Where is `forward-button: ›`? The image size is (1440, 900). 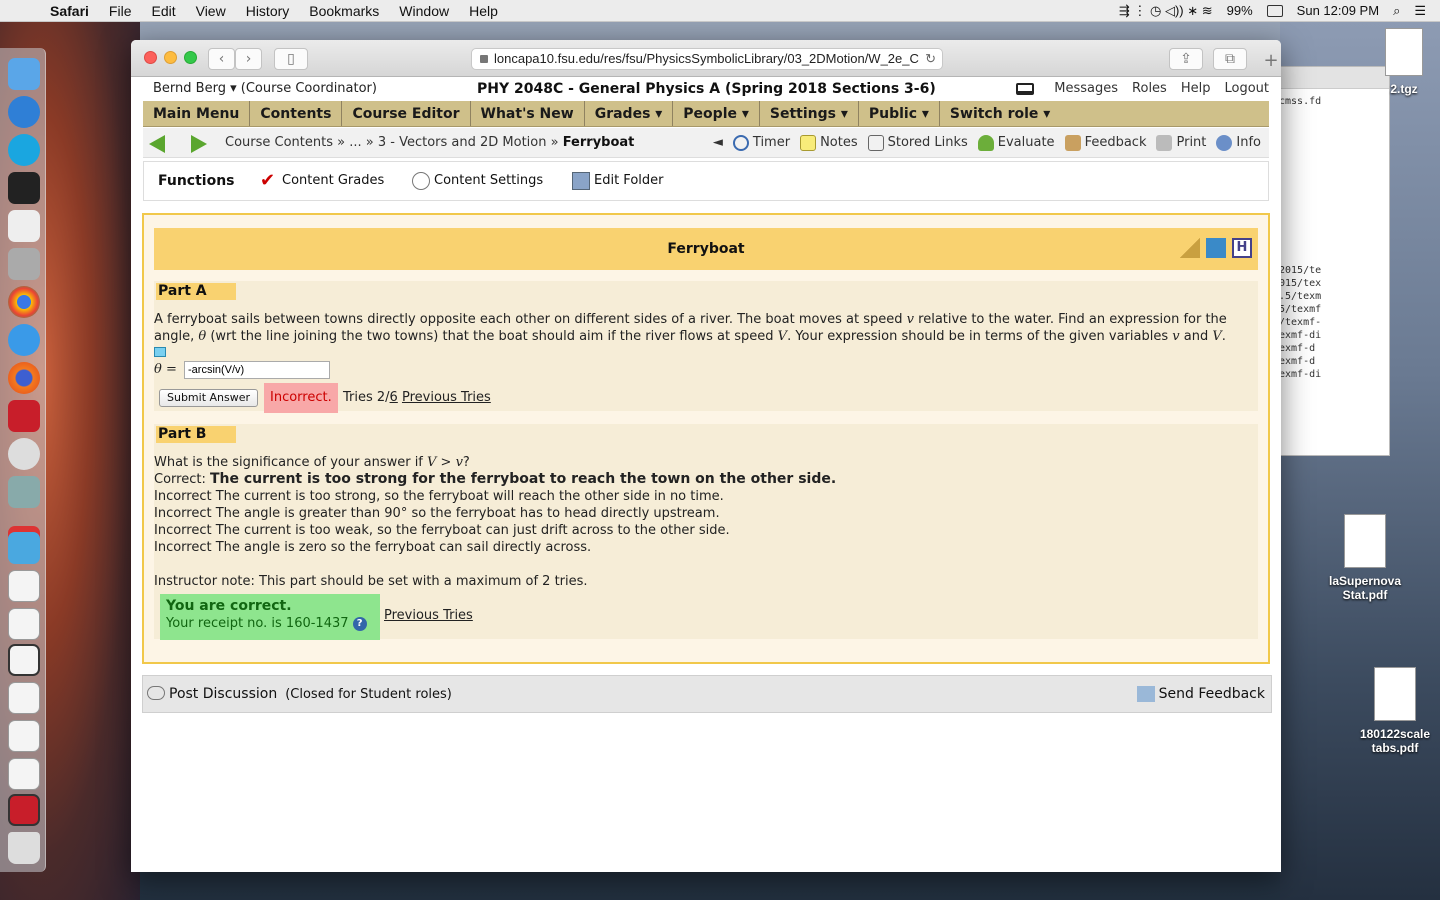
forward-button: › is located at coordinates (248, 59).